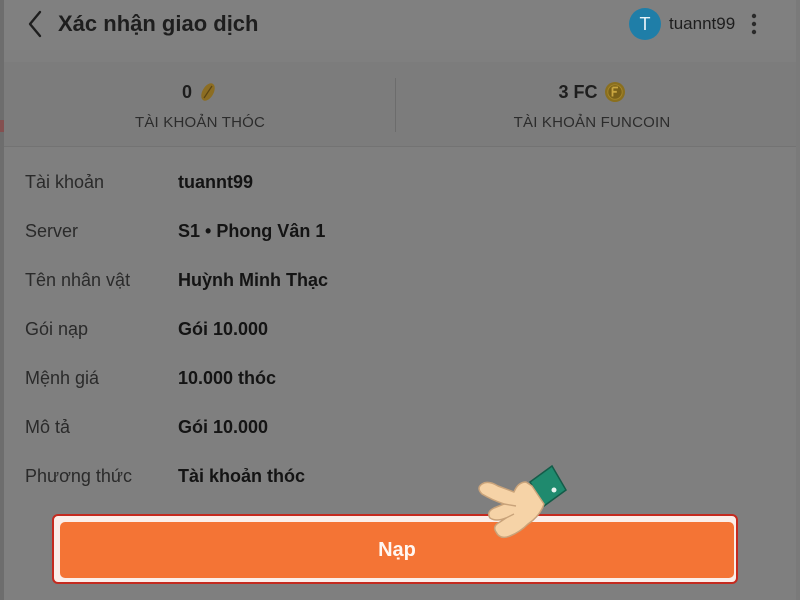  I want to click on balance-summary: 0 TÀI KHOẢN THÓC 3 FC TÀI KHOẢN FUNCOIN, so click(400, 104).